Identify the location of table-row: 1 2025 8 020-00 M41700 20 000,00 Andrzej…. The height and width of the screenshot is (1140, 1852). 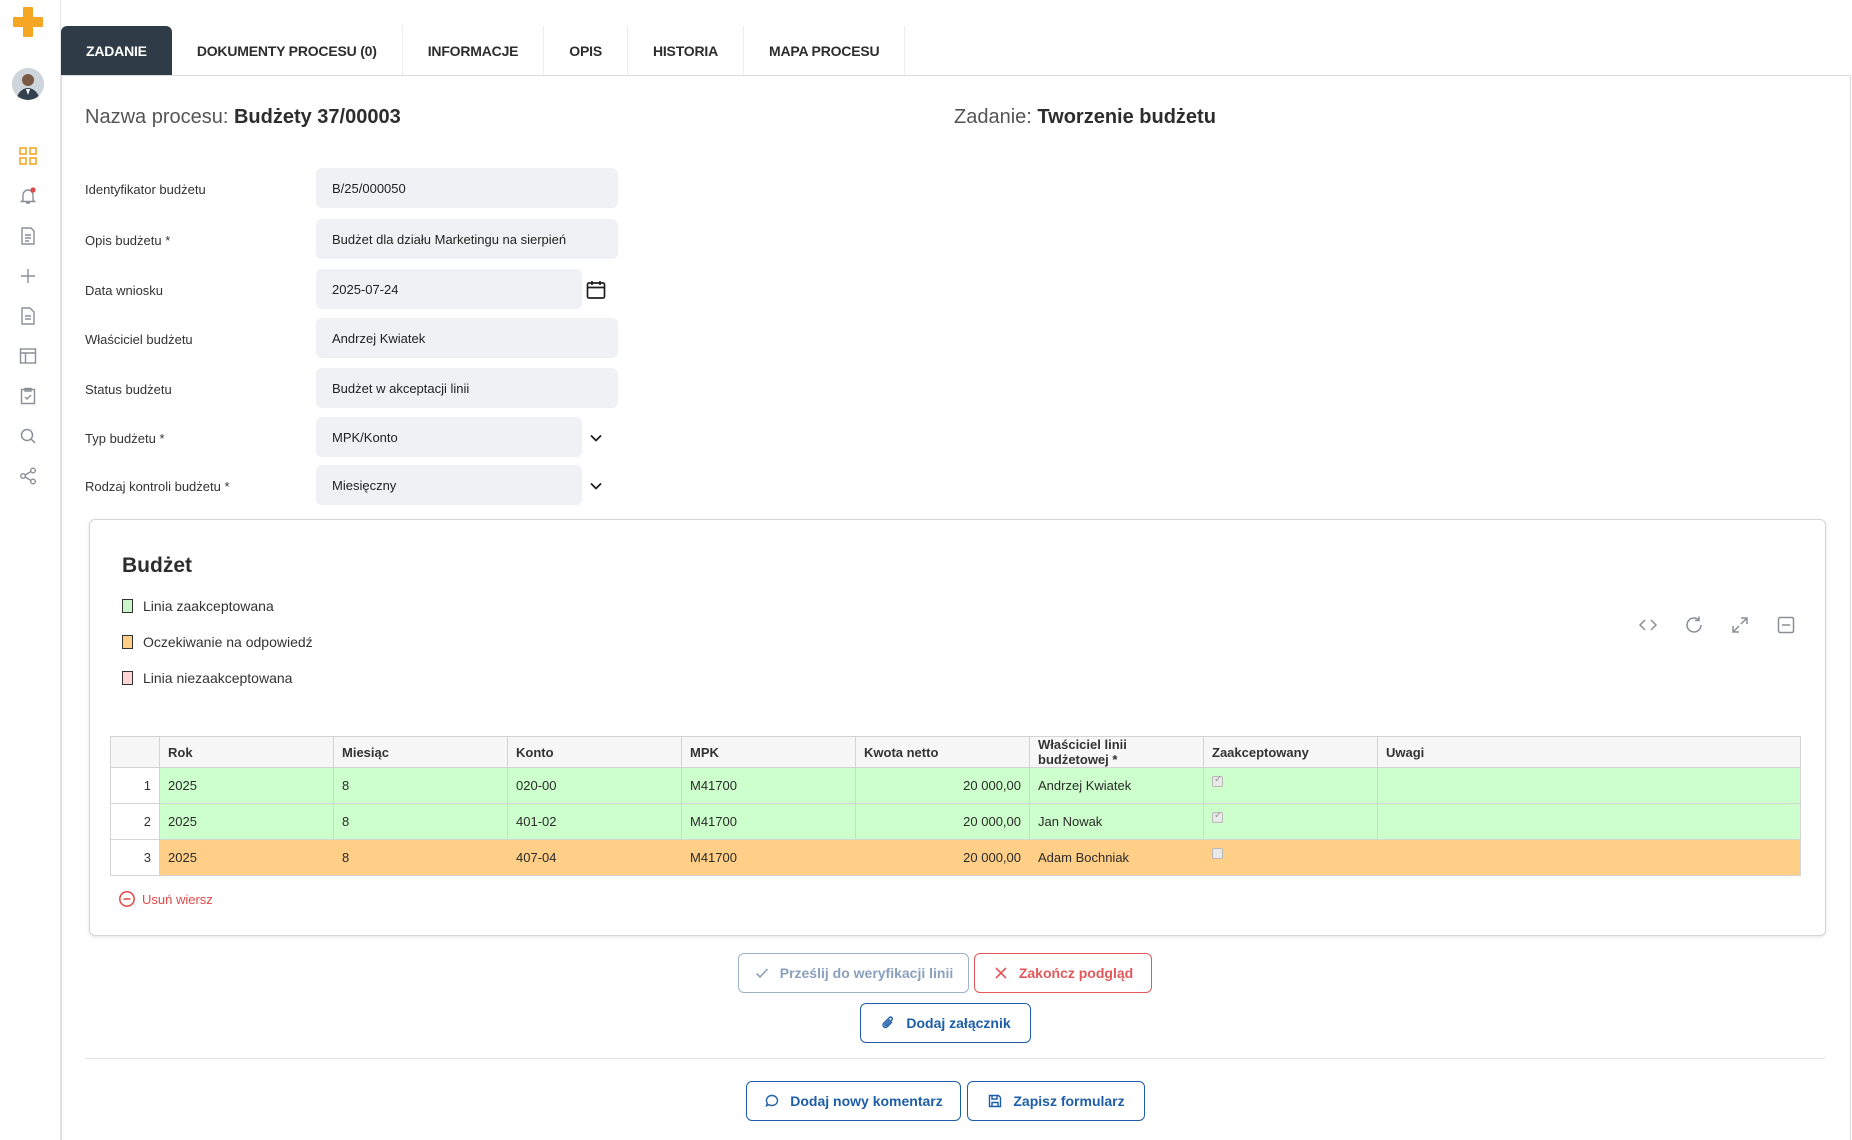
(955, 785).